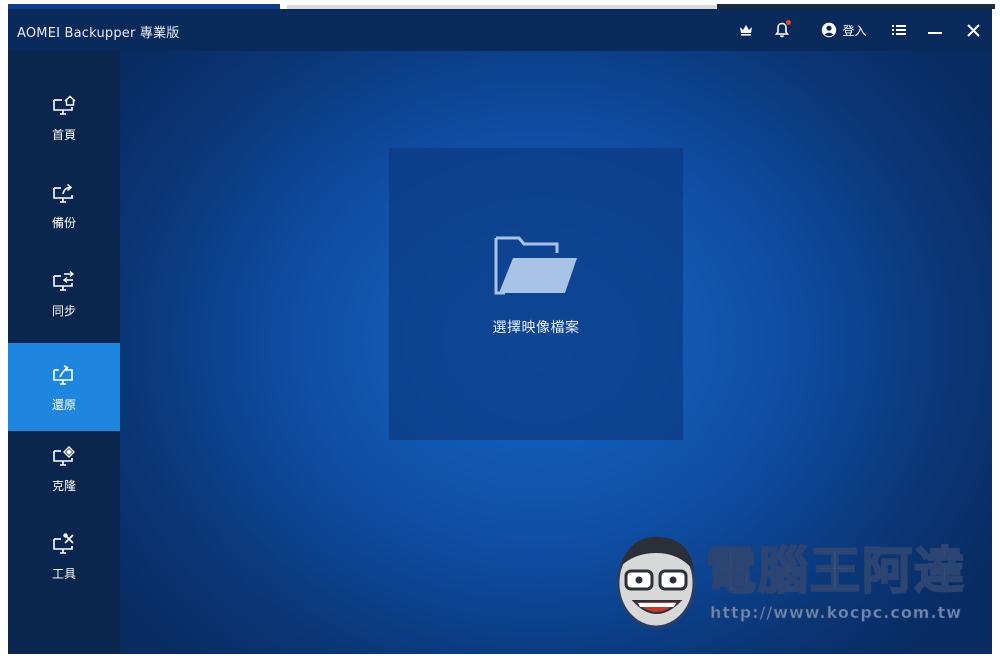 This screenshot has height=661, width=1000. Describe the element at coordinates (782, 30) in the screenshot. I see `notification-button` at that location.